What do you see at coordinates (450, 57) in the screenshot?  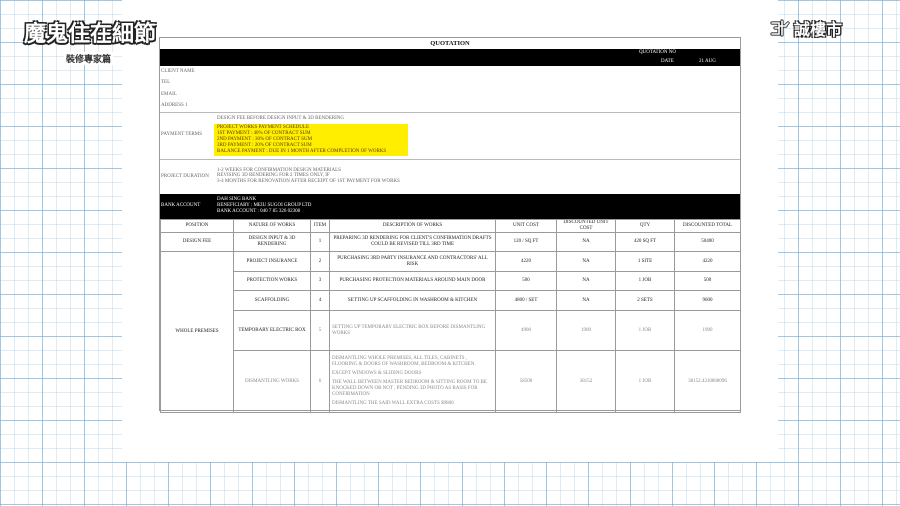 I see `quotation-header-bar: QUOTATION NO DATE 21 AUG` at bounding box center [450, 57].